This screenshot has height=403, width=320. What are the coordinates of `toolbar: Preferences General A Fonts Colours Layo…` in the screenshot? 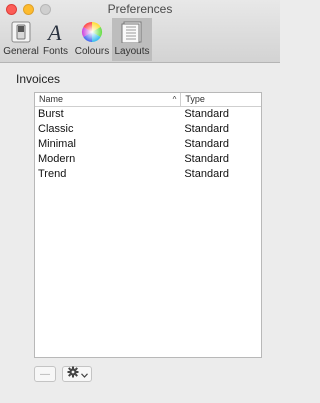 It's located at (140, 31).